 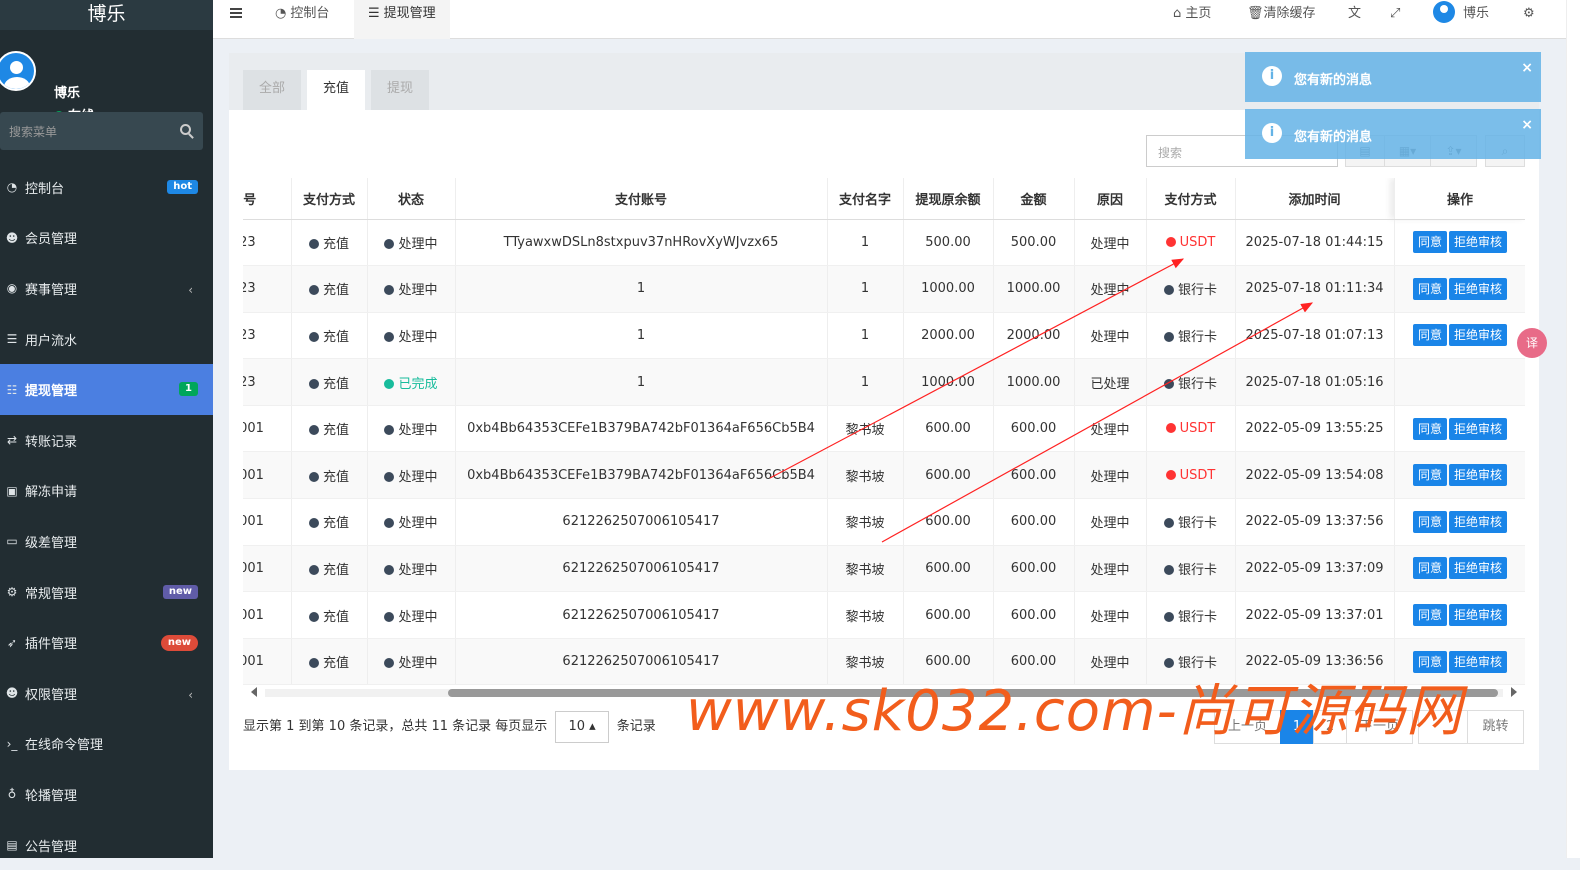 What do you see at coordinates (1532, 343) in the screenshot?
I see `translate-icon: 译` at bounding box center [1532, 343].